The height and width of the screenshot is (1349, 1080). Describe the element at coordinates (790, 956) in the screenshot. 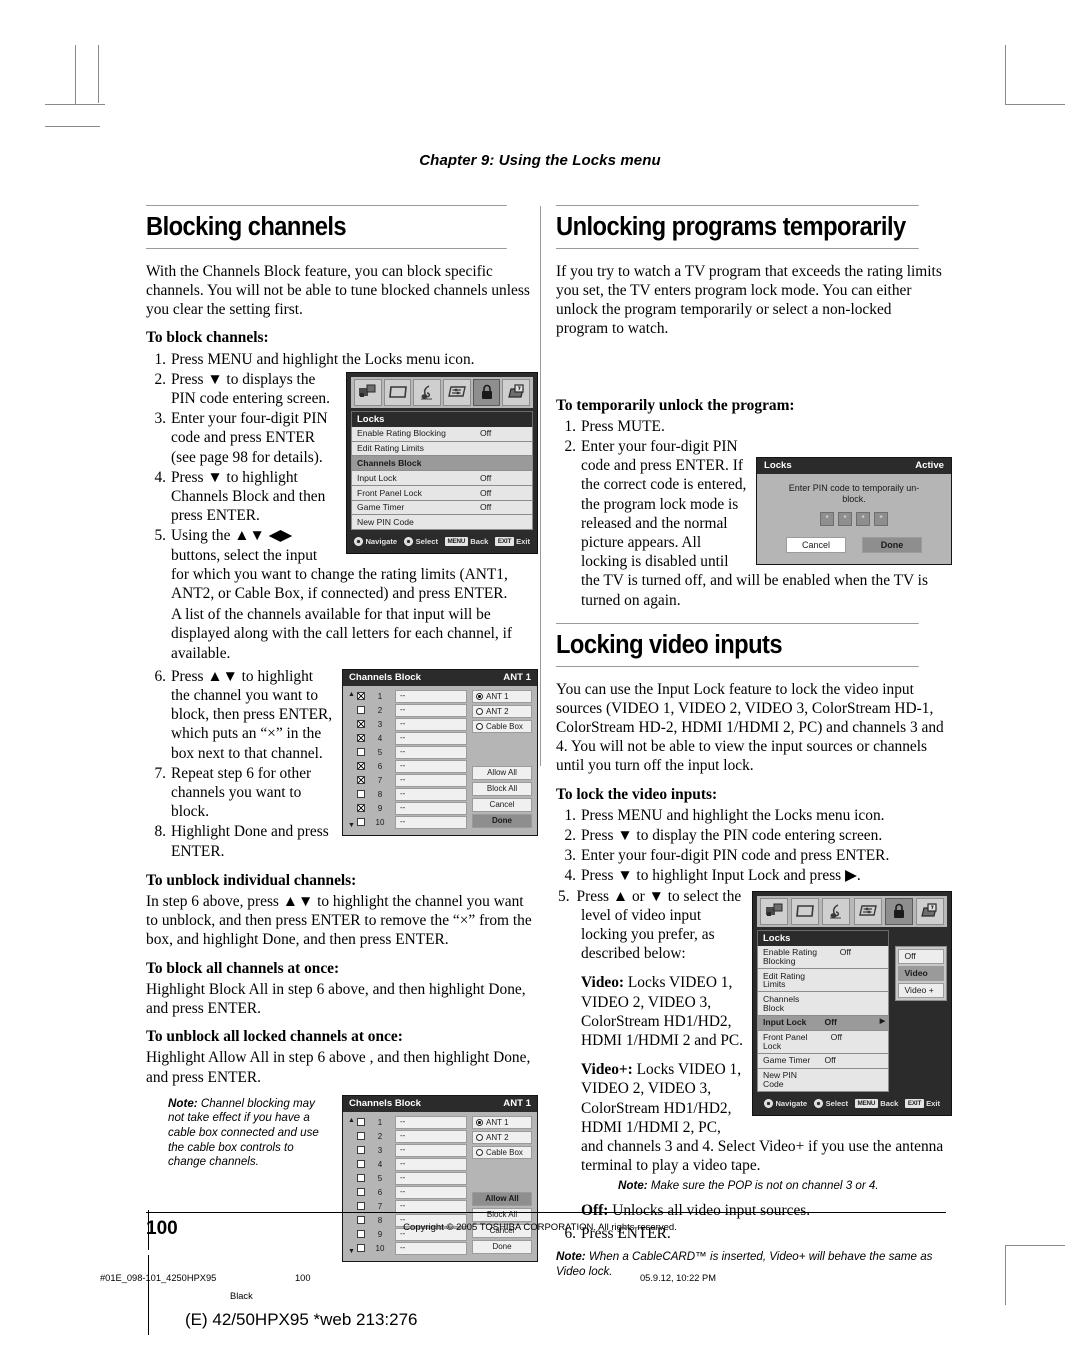

I see `osd-row-label: Enable Rating Blocking` at that location.